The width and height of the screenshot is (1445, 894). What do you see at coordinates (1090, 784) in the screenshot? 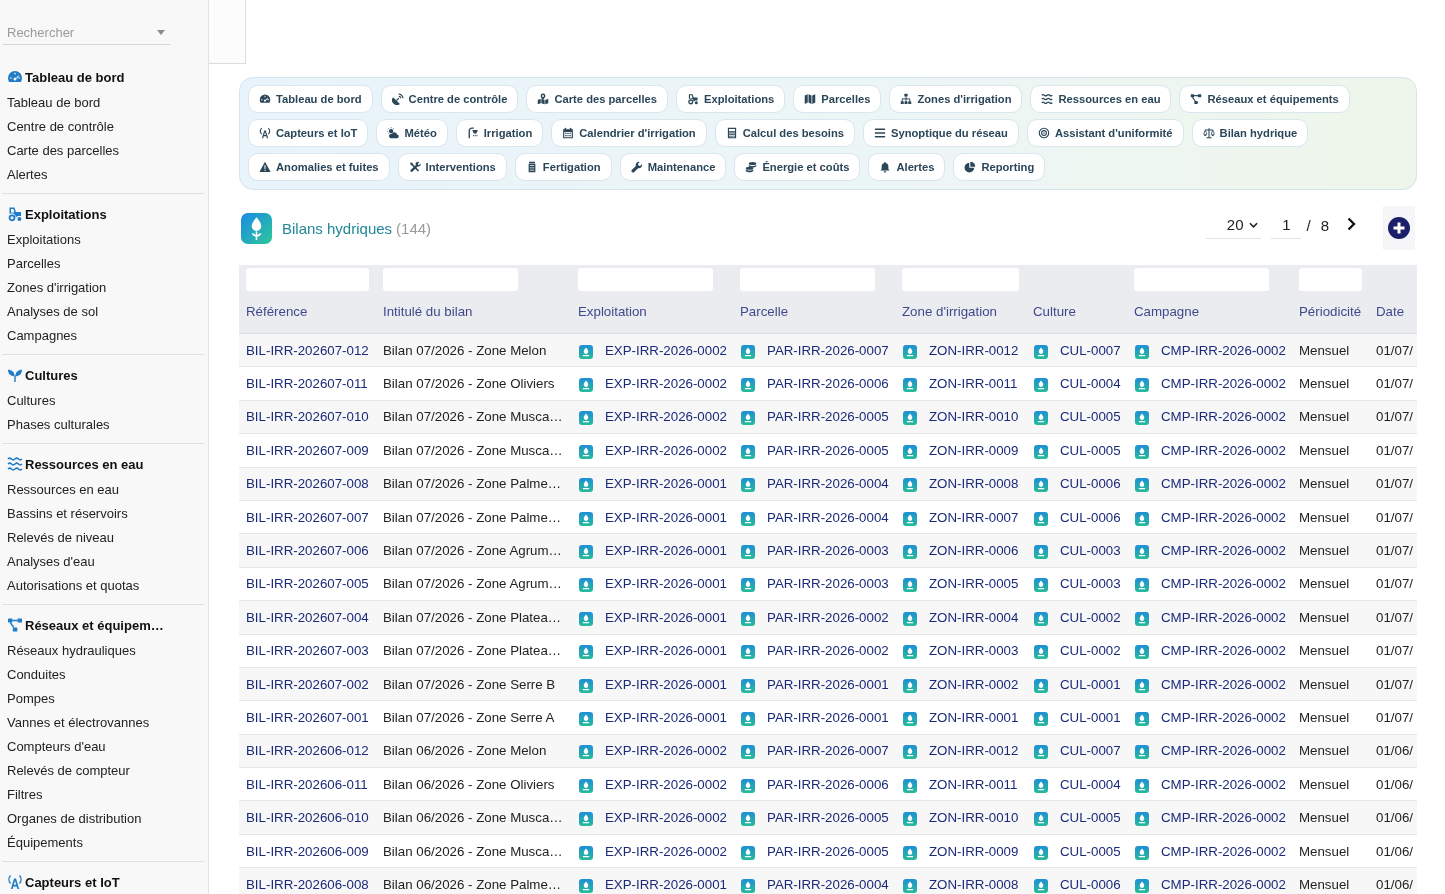
I see `record-link: CUL-0004` at bounding box center [1090, 784].